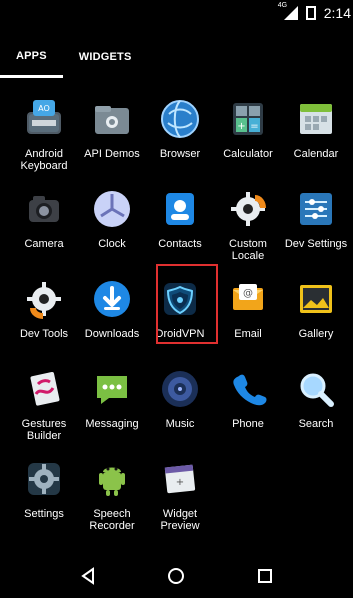  I want to click on tab-apps: APPS, so click(31, 57).